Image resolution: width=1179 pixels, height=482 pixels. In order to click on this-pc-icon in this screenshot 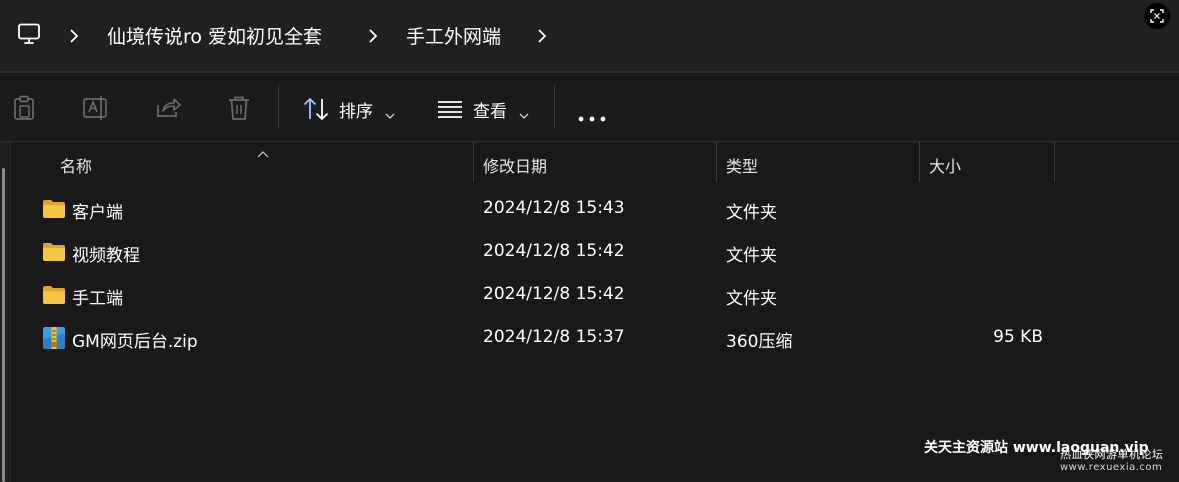, I will do `click(29, 36)`.